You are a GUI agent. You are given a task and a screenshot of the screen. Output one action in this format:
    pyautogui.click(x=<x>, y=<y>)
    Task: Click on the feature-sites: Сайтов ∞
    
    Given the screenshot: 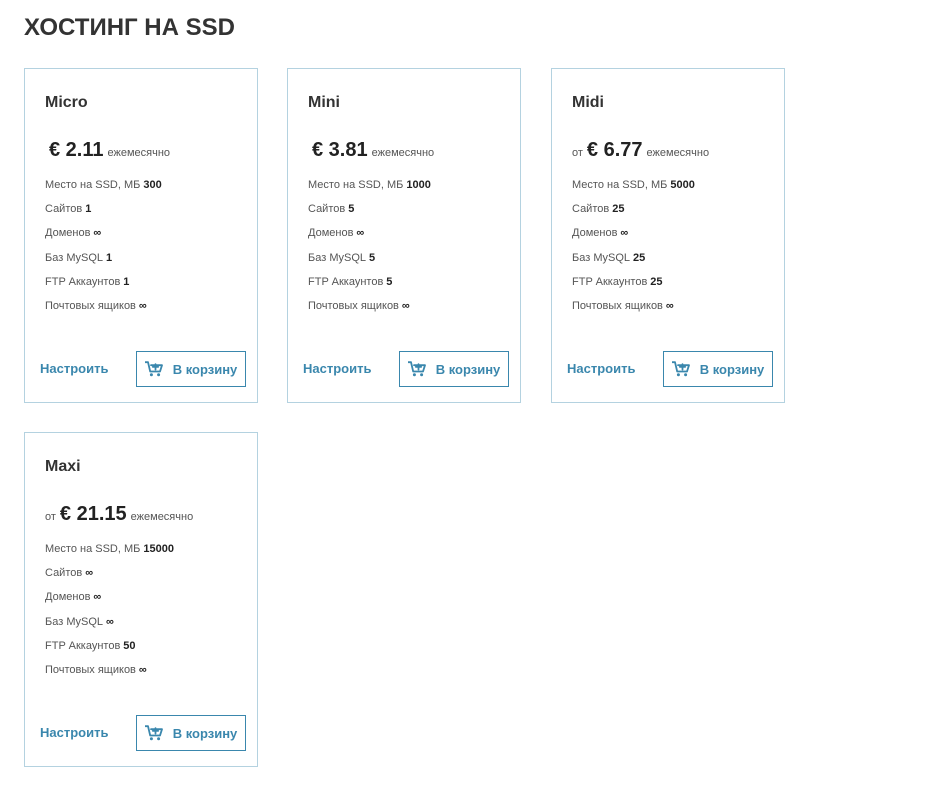 What is the action you would take?
    pyautogui.click(x=69, y=573)
    